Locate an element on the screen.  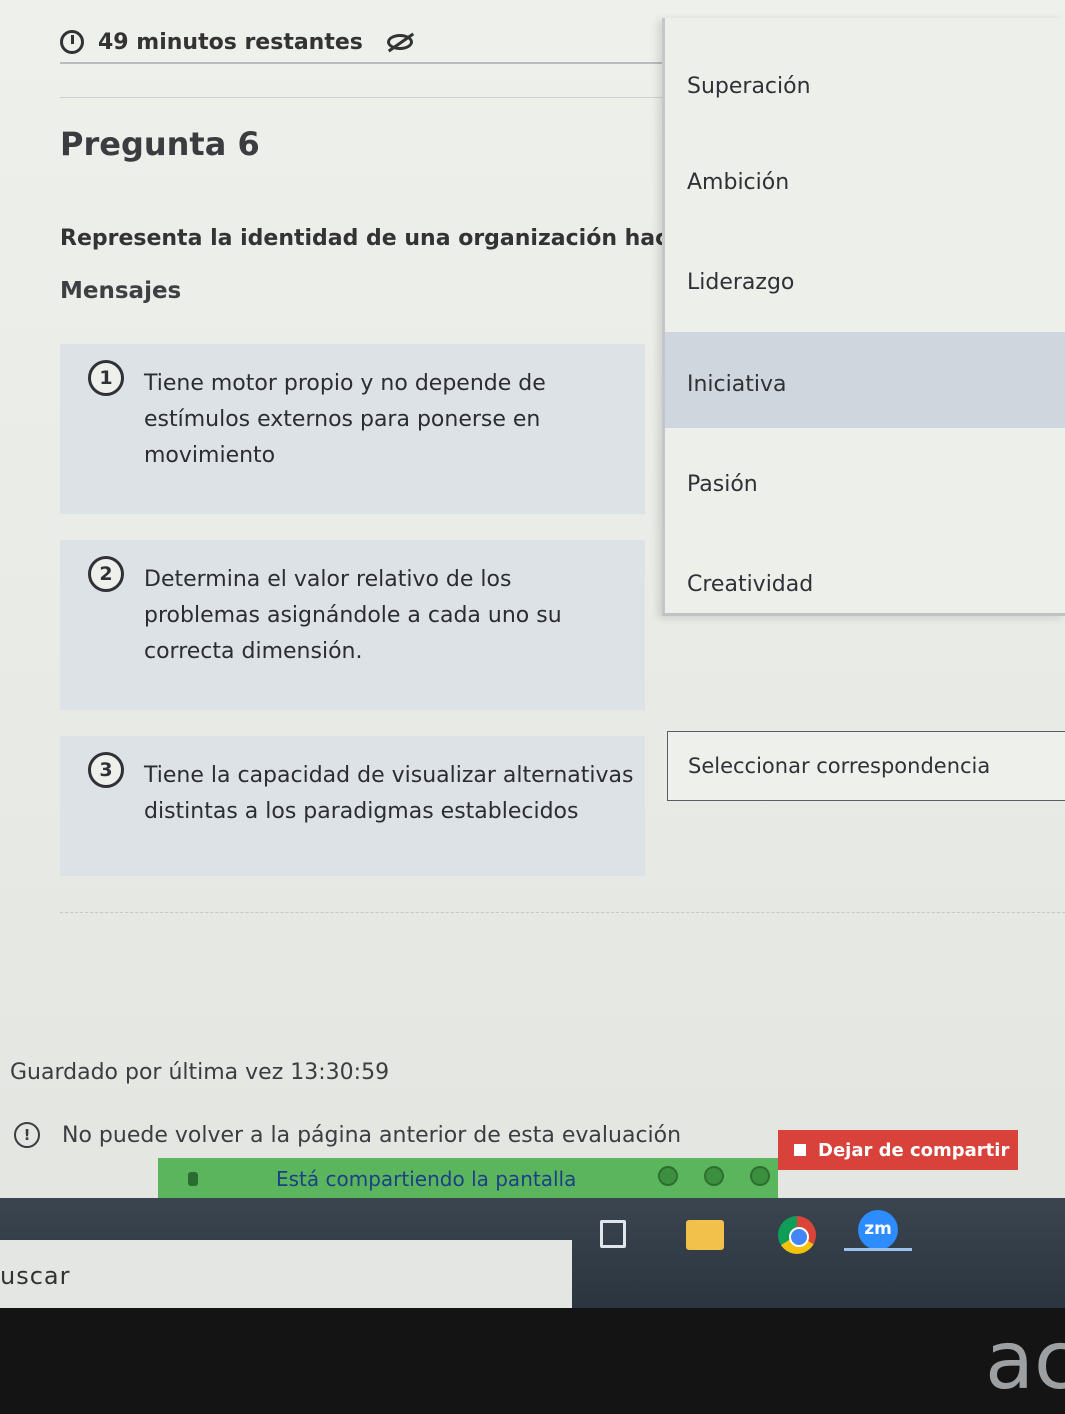
dropdown-option: Superación is located at coordinates (865, 82).